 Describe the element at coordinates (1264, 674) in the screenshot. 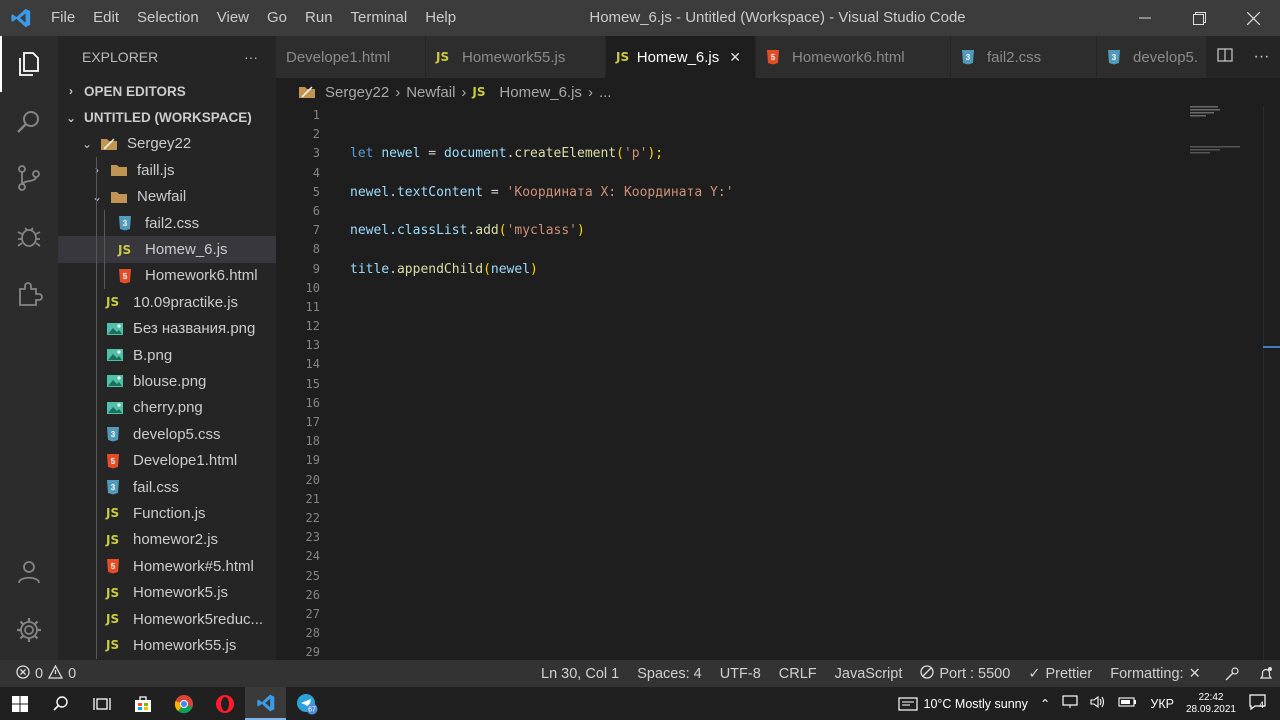

I see `notifications-bell-icon` at that location.